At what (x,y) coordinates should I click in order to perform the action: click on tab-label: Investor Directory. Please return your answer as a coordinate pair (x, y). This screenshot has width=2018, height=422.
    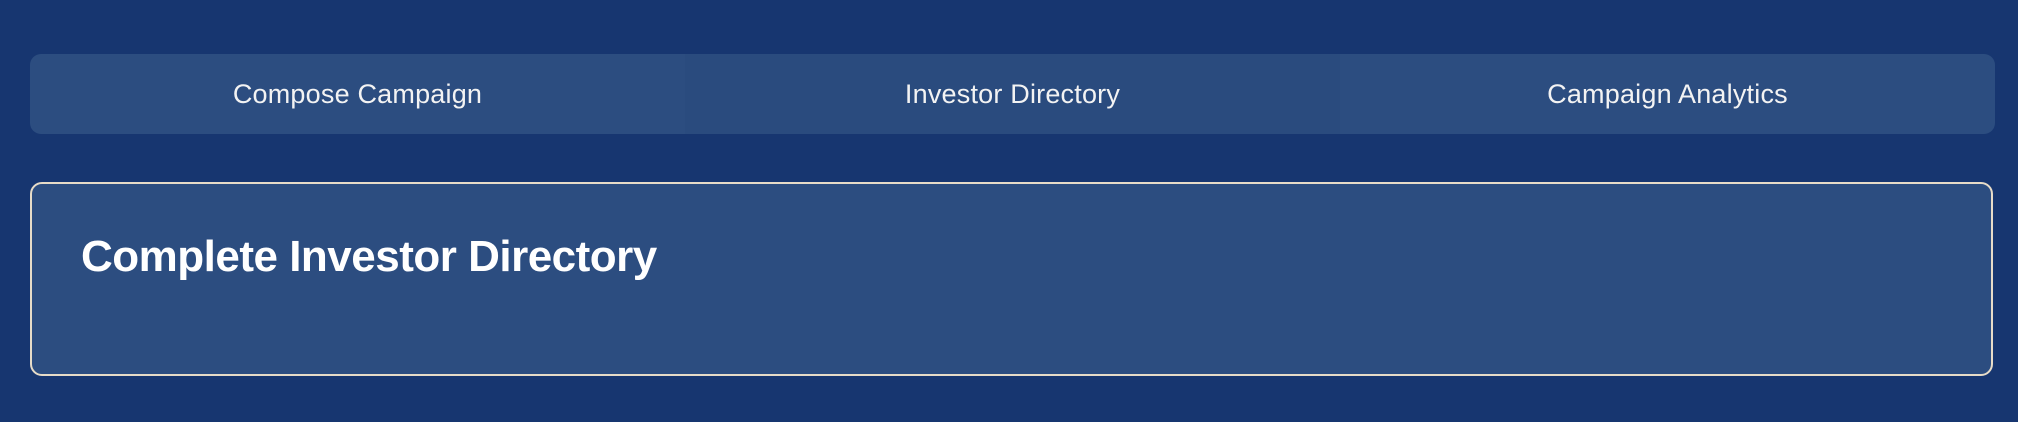
    Looking at the image, I should click on (1012, 93).